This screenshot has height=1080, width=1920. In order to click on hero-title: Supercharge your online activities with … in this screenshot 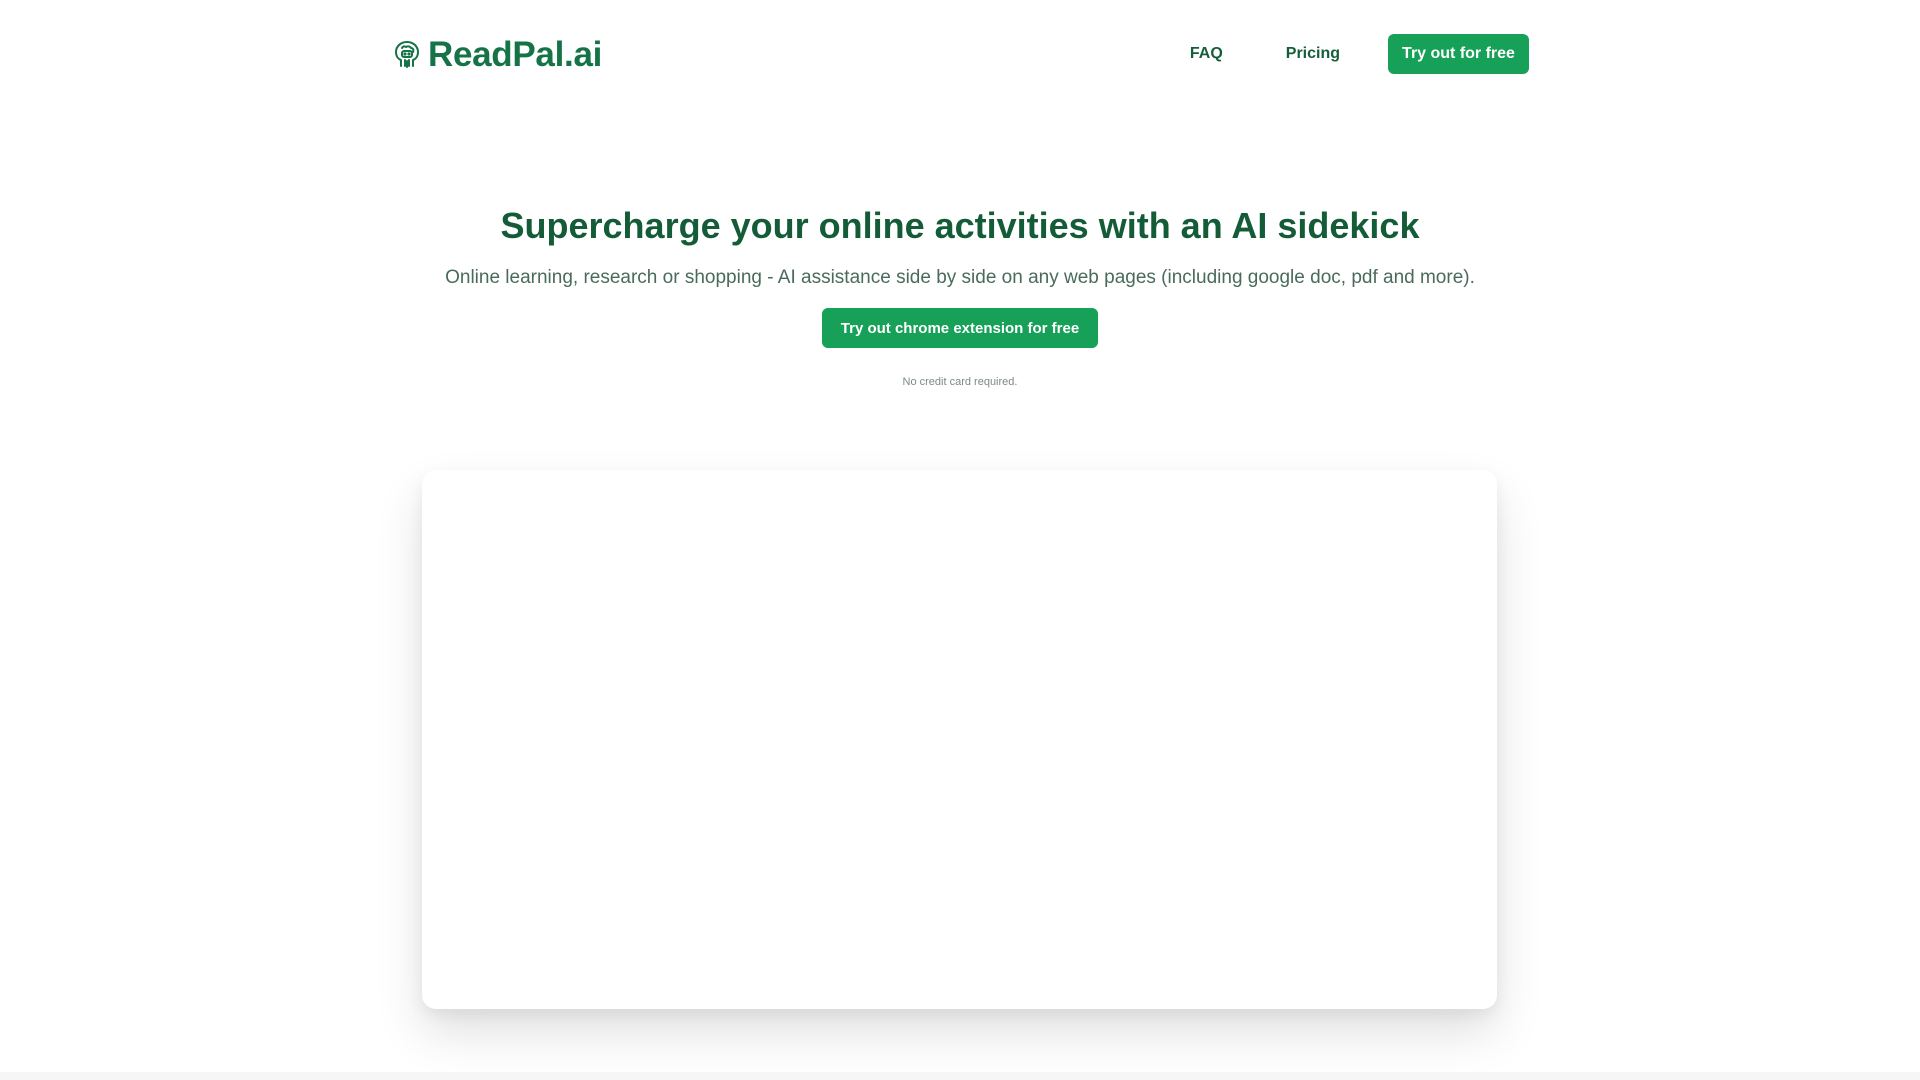, I will do `click(960, 225)`.